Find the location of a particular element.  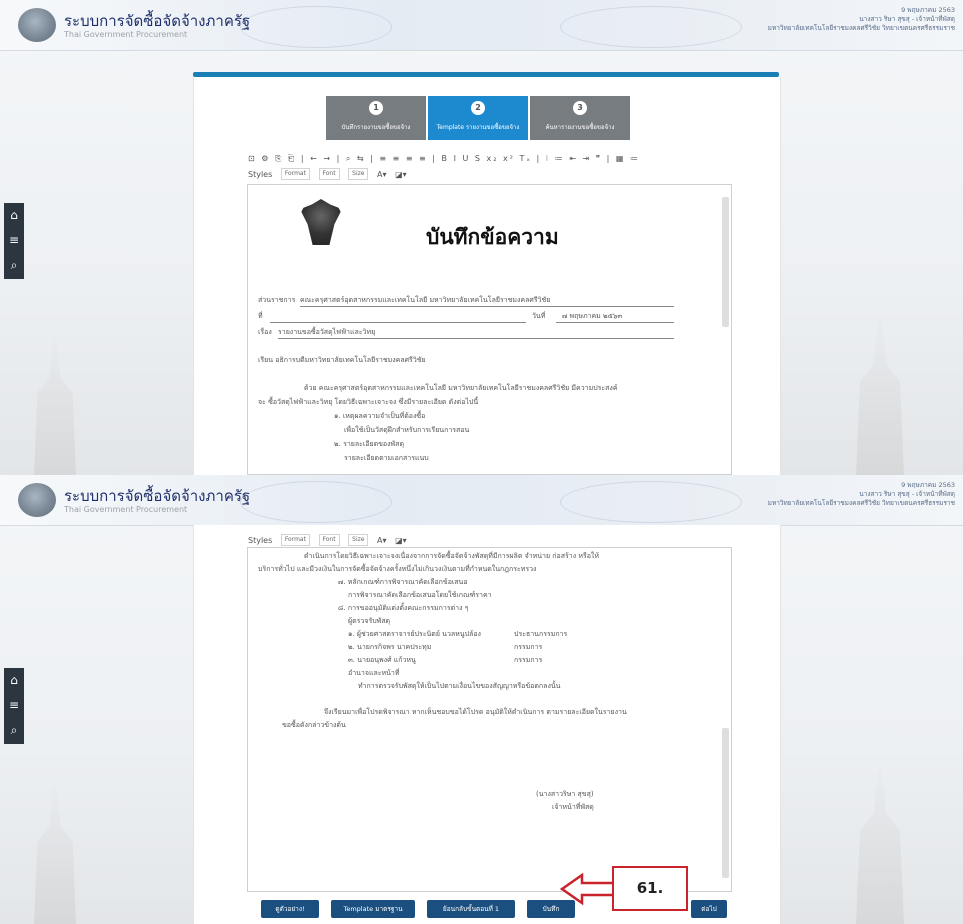

step-label: ค้นหารายงานขอซื้อขอจ้าง is located at coordinates (580, 127).